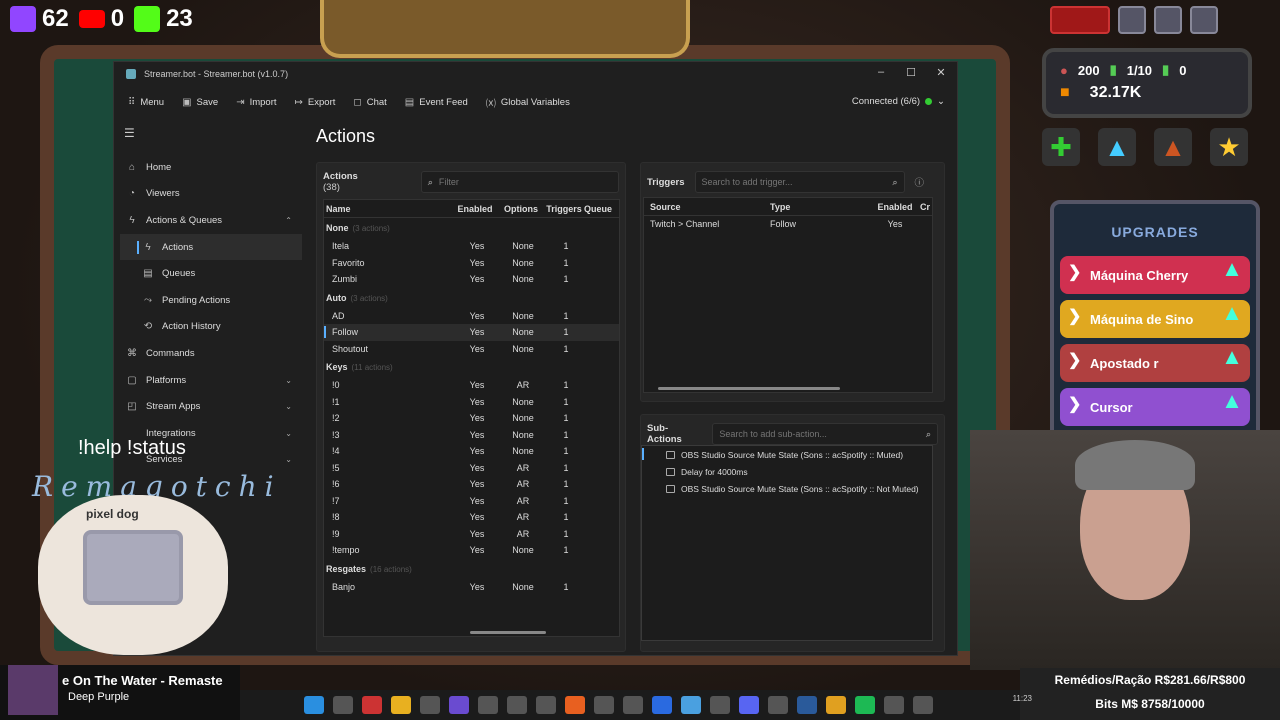 Image resolution: width=1280 pixels, height=720 pixels. Describe the element at coordinates (564, 209) in the screenshot. I see `col-triggers: Triggers` at that location.